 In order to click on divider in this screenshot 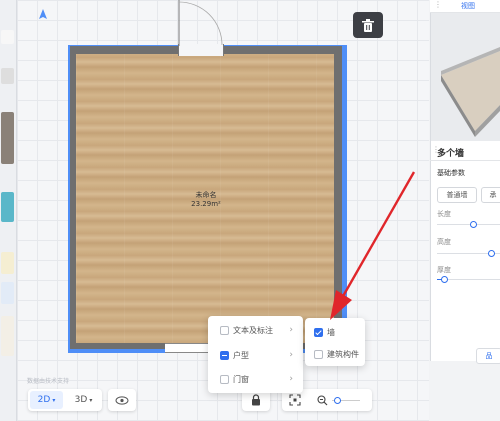, I will do `click(465, 160)`.